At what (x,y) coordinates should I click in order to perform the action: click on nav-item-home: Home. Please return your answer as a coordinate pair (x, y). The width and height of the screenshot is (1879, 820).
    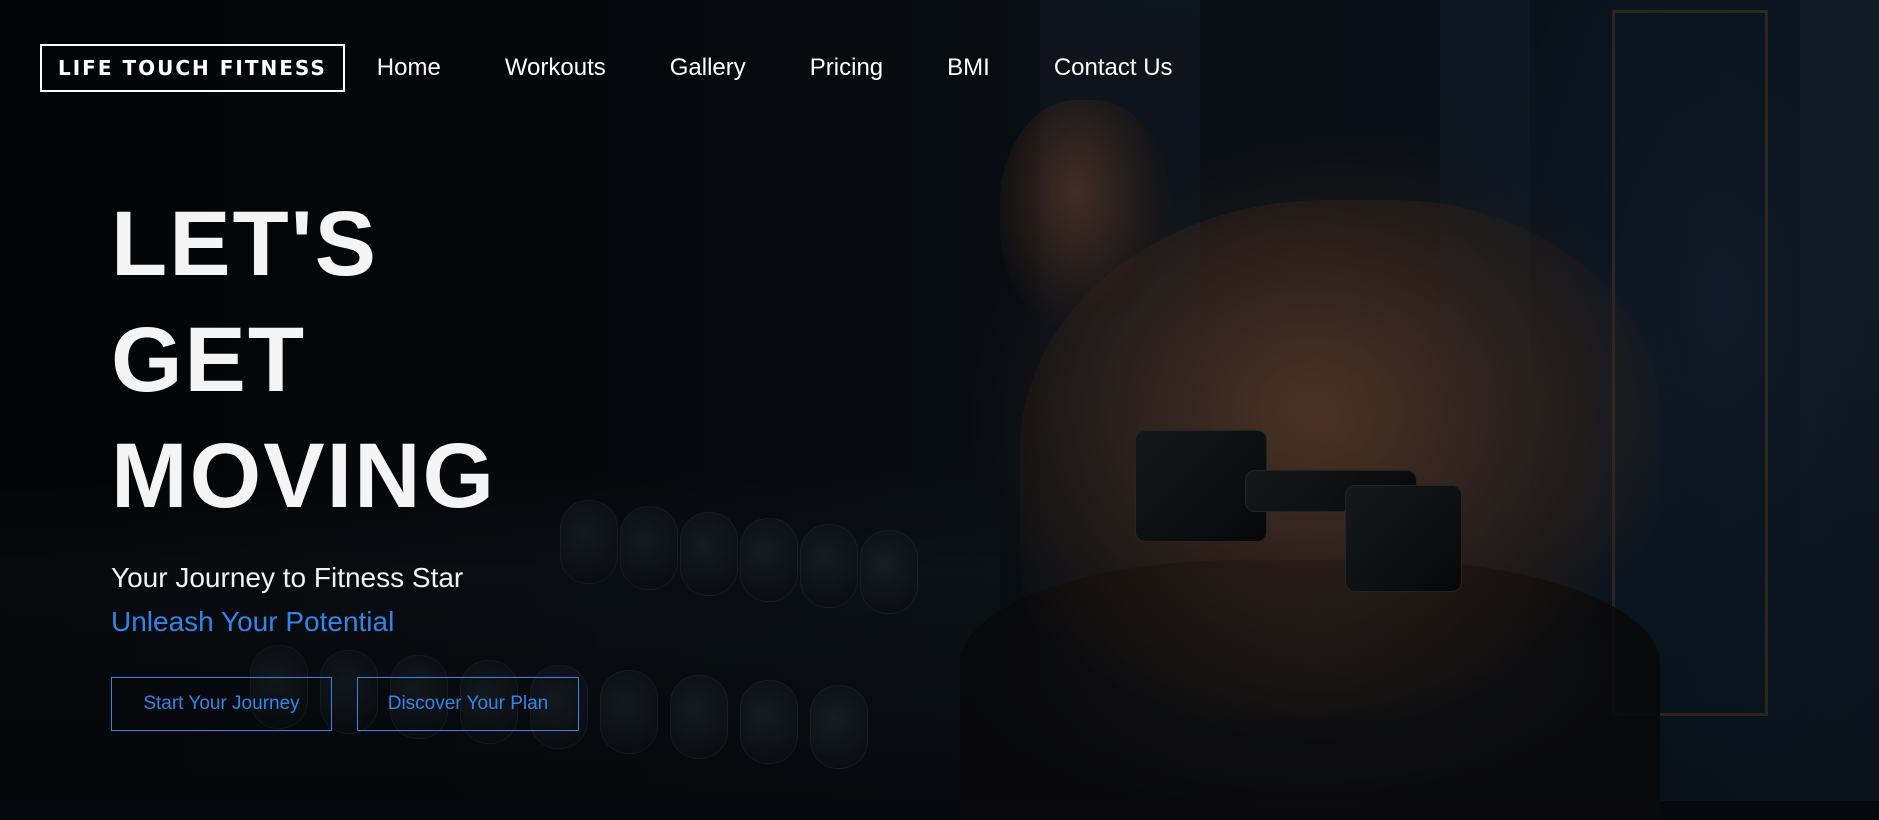
    Looking at the image, I should click on (409, 68).